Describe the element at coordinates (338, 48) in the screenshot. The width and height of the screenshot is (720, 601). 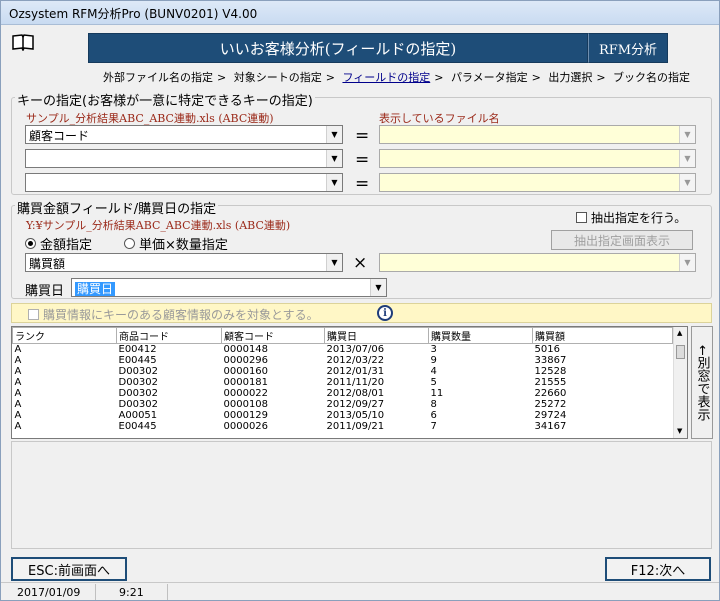
I see `page-header: いいお客様分析(フィールドの指定)` at that location.